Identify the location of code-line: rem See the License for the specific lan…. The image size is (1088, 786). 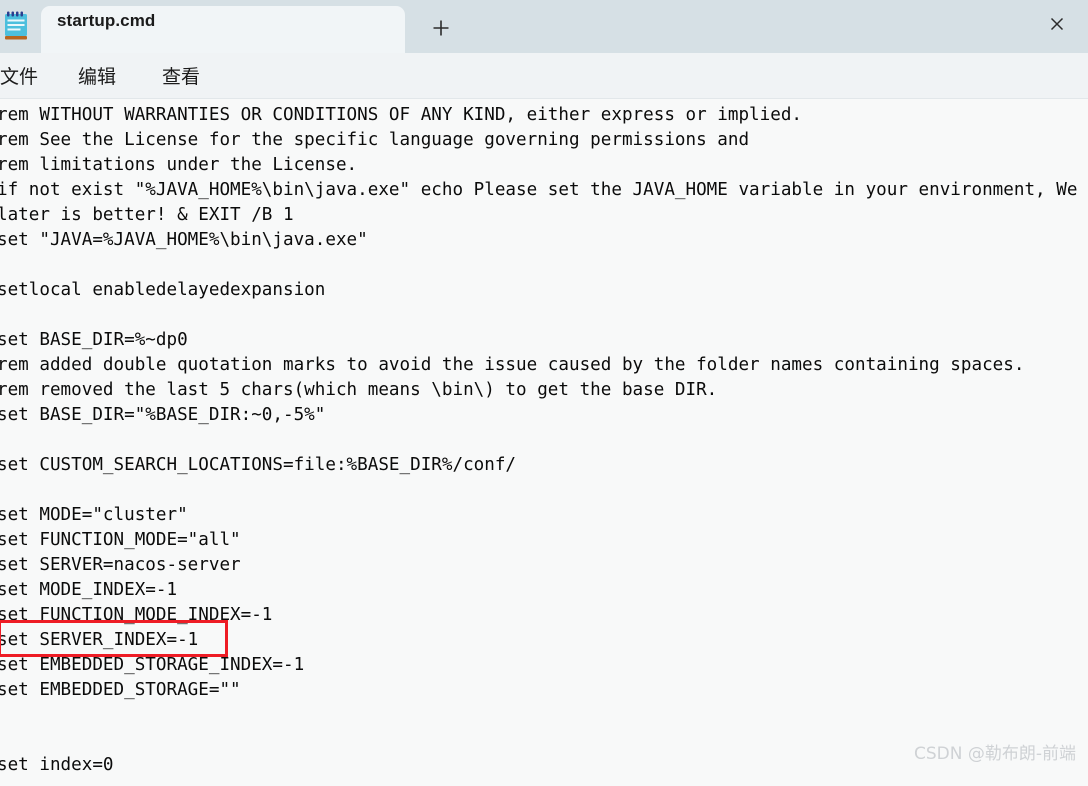
(375, 140).